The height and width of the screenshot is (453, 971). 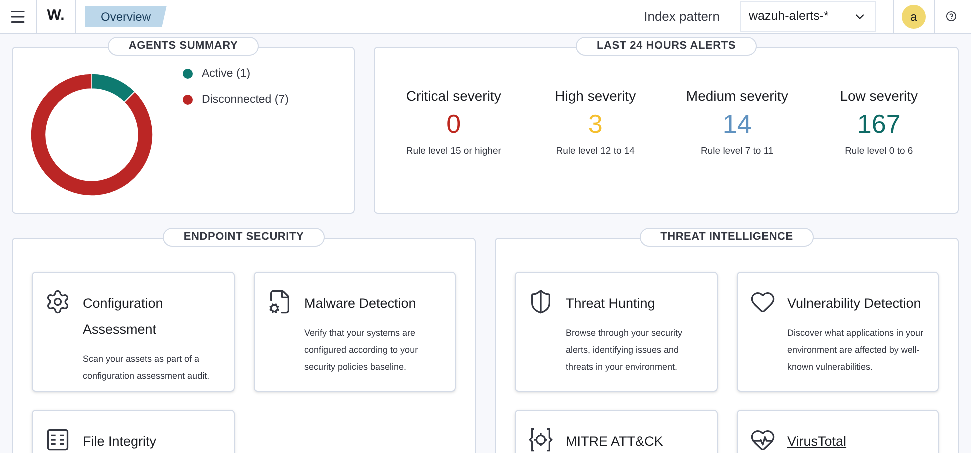 What do you see at coordinates (855, 304) in the screenshot?
I see `card-title: Vulnerability Detection` at bounding box center [855, 304].